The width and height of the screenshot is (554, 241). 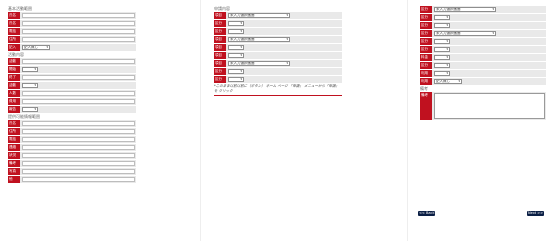 I want to click on field: 未入力選択画面 ▾, so click(x=489, y=33).